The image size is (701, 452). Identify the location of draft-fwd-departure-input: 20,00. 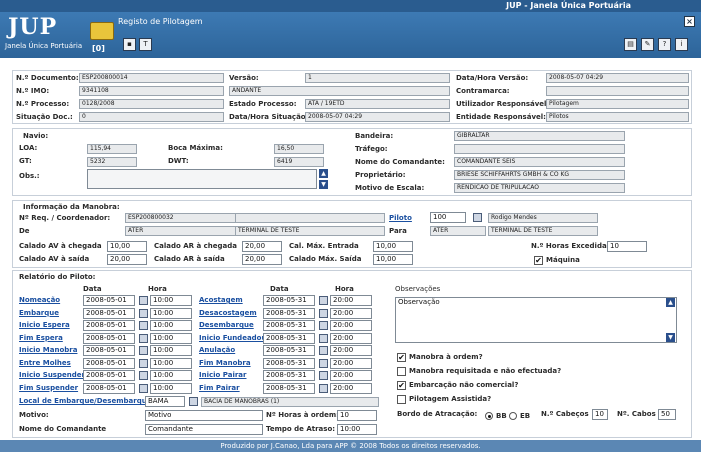
(127, 259).